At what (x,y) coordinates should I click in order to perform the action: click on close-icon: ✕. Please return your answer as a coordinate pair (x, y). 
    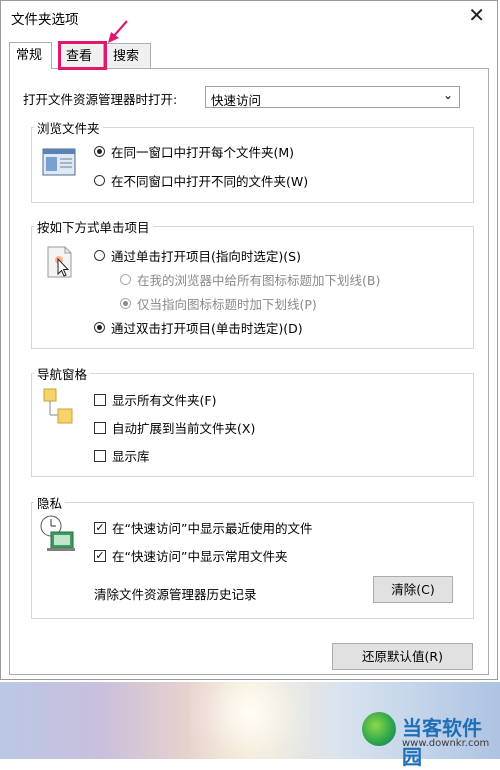
    Looking at the image, I should click on (476, 15).